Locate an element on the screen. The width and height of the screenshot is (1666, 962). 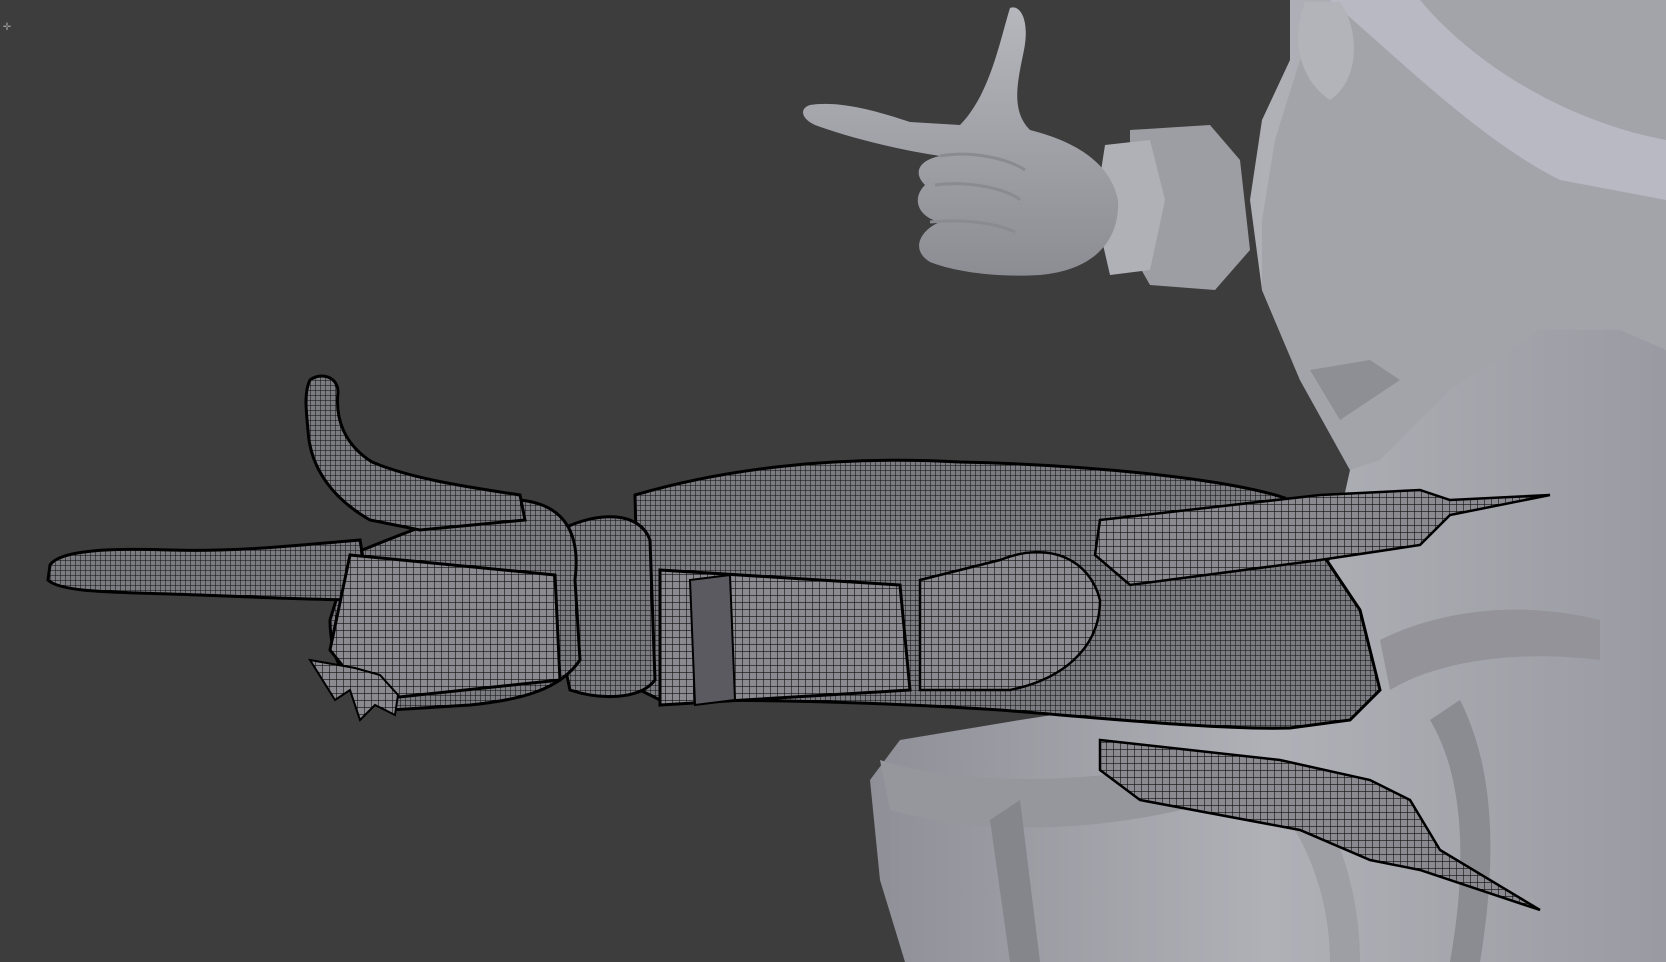
solid-hand is located at coordinates (1026, 148).